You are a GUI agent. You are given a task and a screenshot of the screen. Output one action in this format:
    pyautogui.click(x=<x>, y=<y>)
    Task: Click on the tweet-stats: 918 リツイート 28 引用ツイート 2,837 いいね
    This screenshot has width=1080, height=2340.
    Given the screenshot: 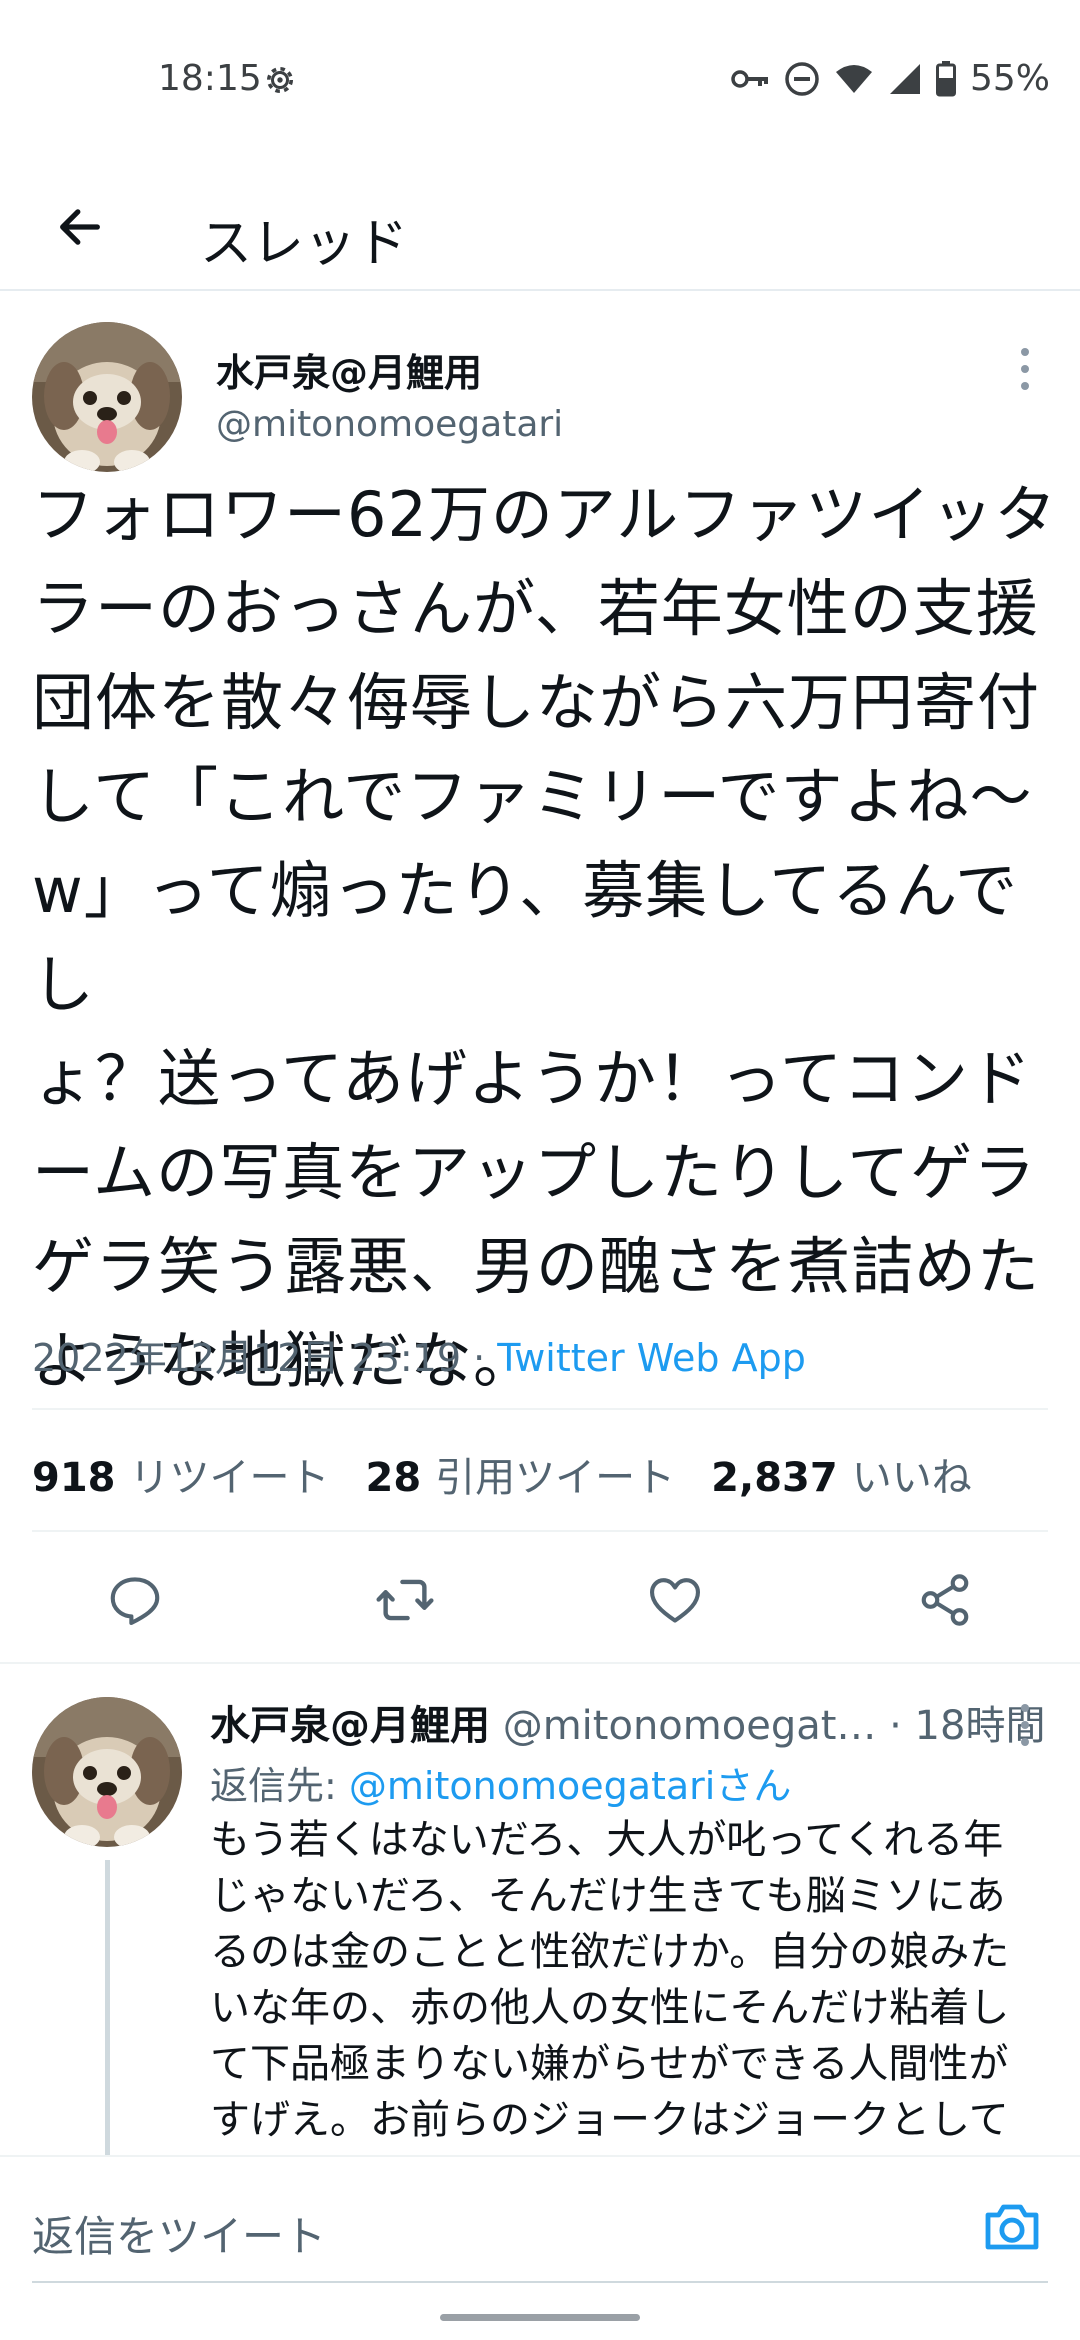 What is the action you would take?
    pyautogui.click(x=520, y=1474)
    